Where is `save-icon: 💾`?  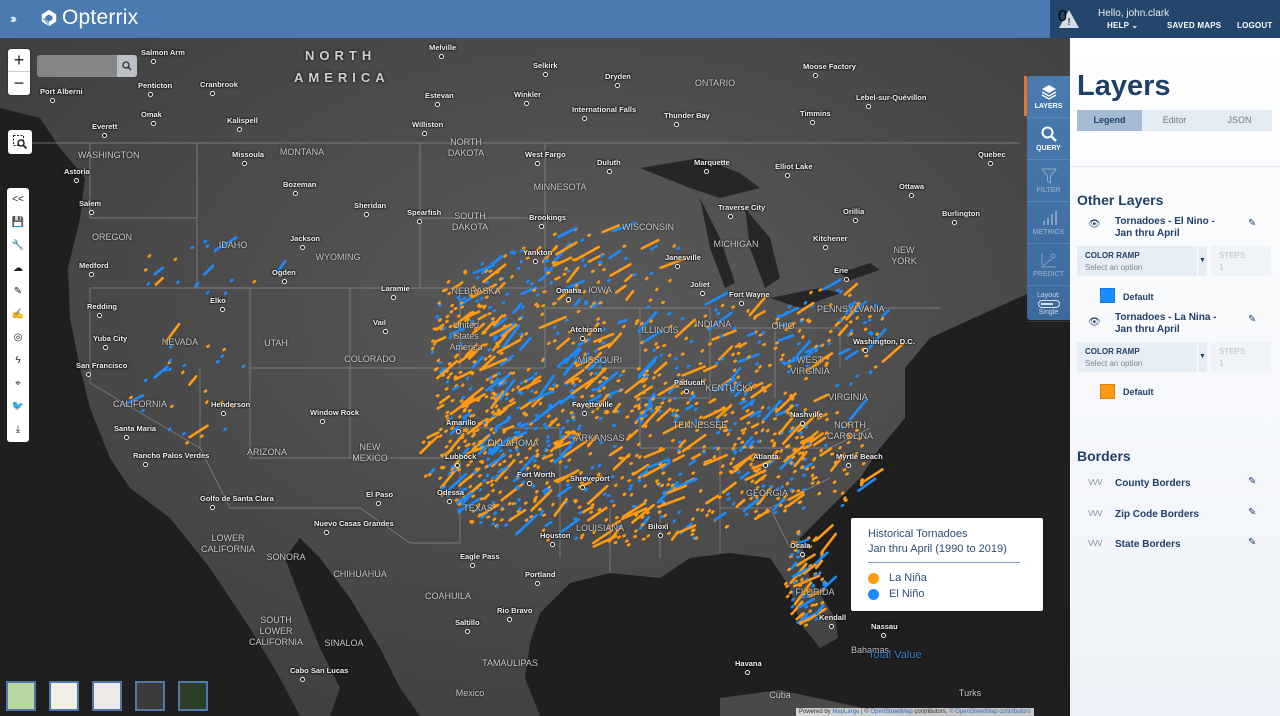
save-icon: 💾 is located at coordinates (18, 222).